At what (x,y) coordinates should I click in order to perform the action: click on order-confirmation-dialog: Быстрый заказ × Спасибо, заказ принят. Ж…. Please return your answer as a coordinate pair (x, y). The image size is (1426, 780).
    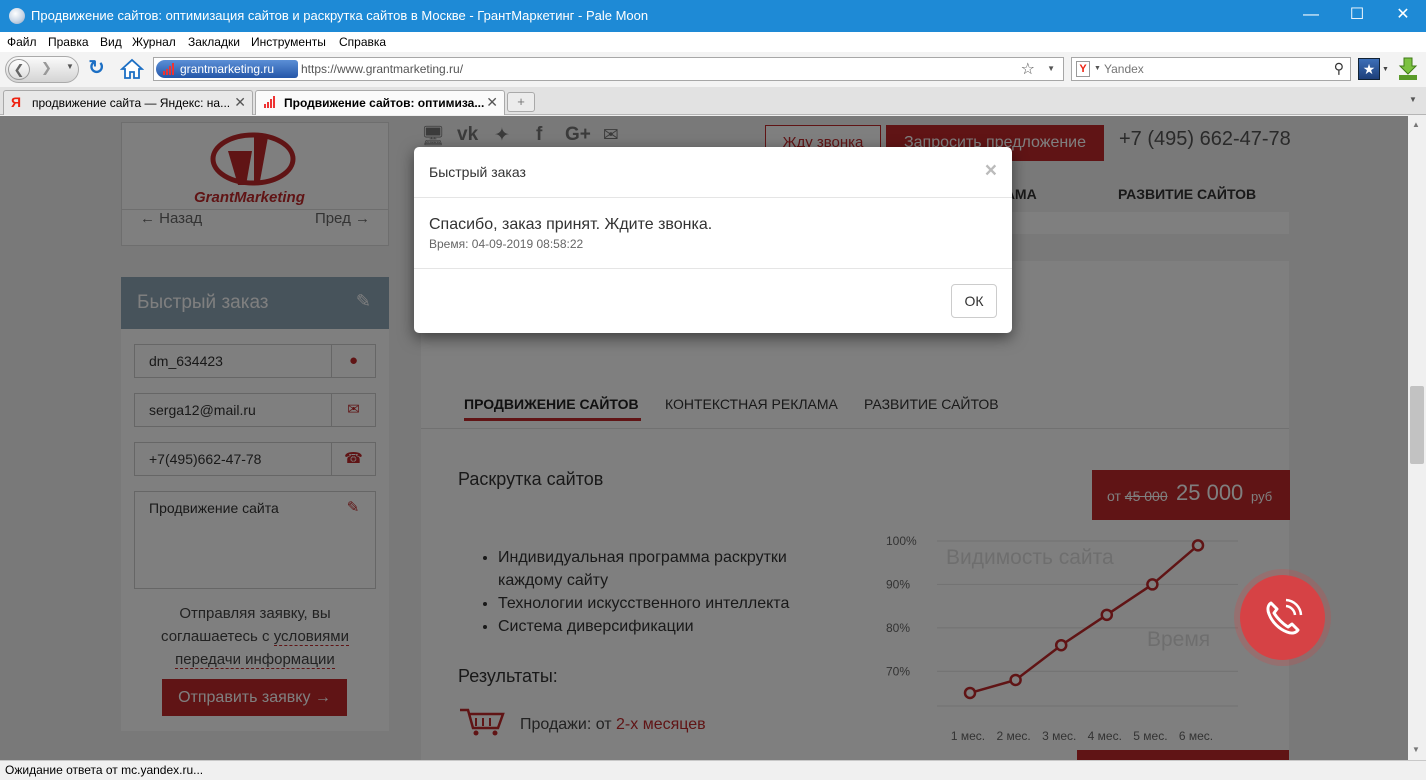
    Looking at the image, I should click on (713, 240).